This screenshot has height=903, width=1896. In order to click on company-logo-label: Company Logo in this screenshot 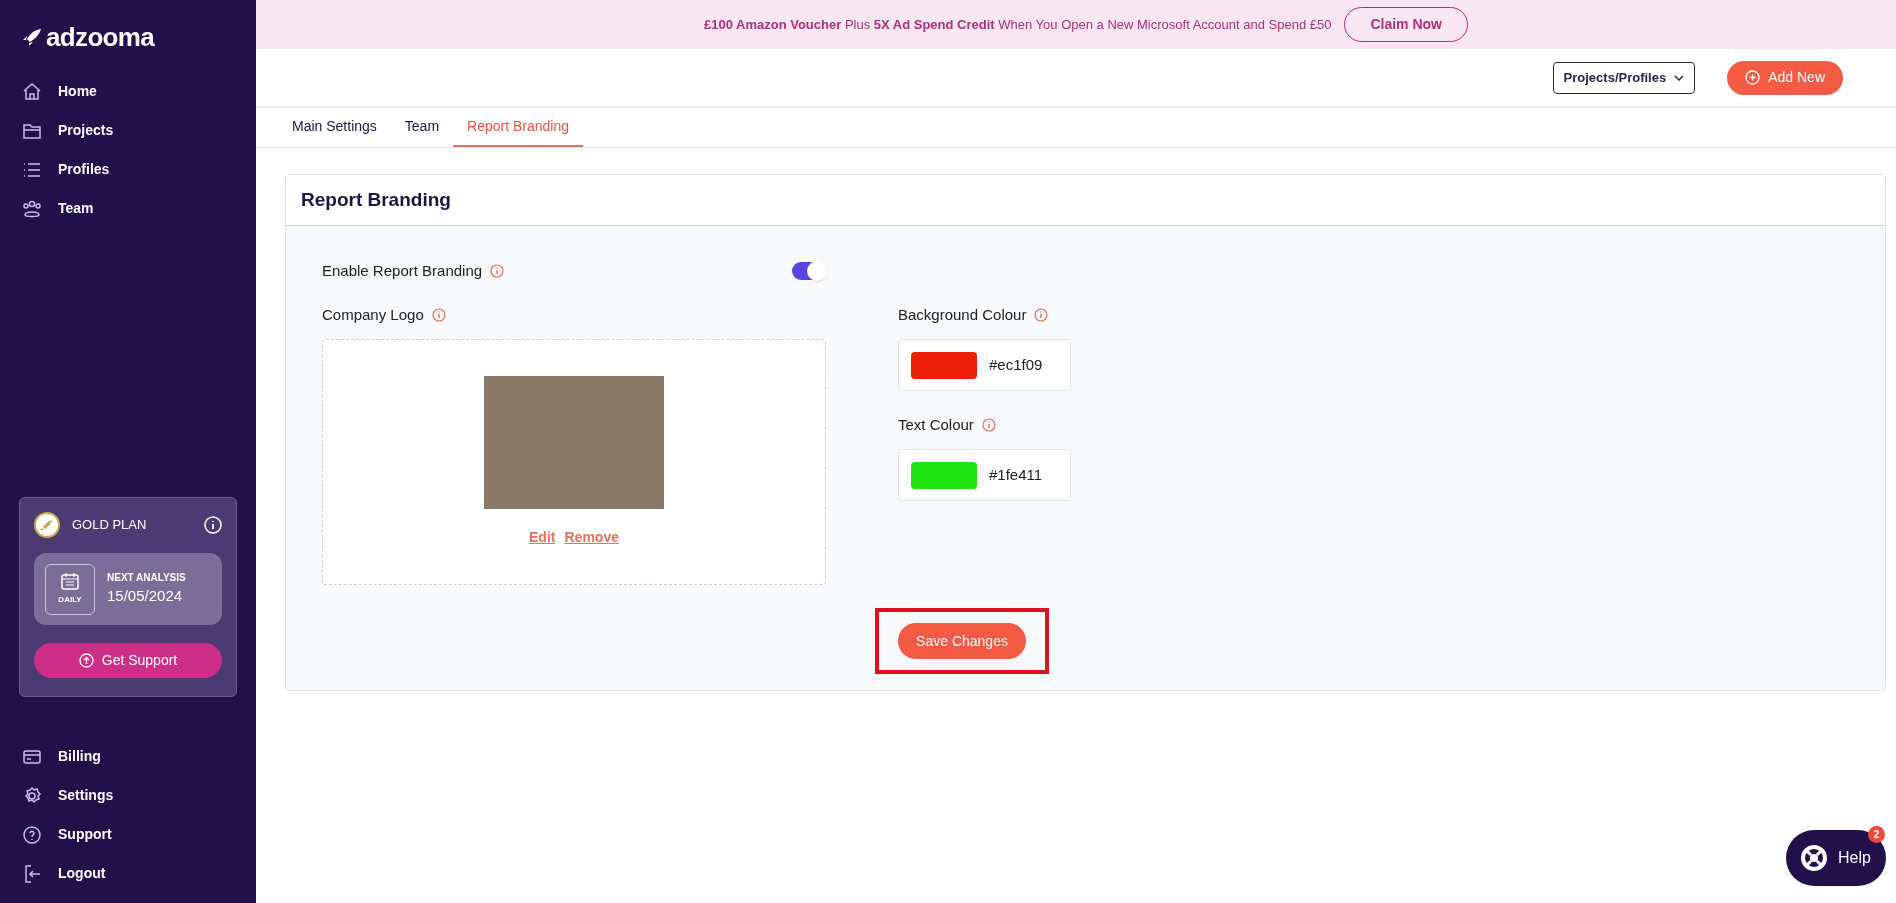, I will do `click(373, 314)`.